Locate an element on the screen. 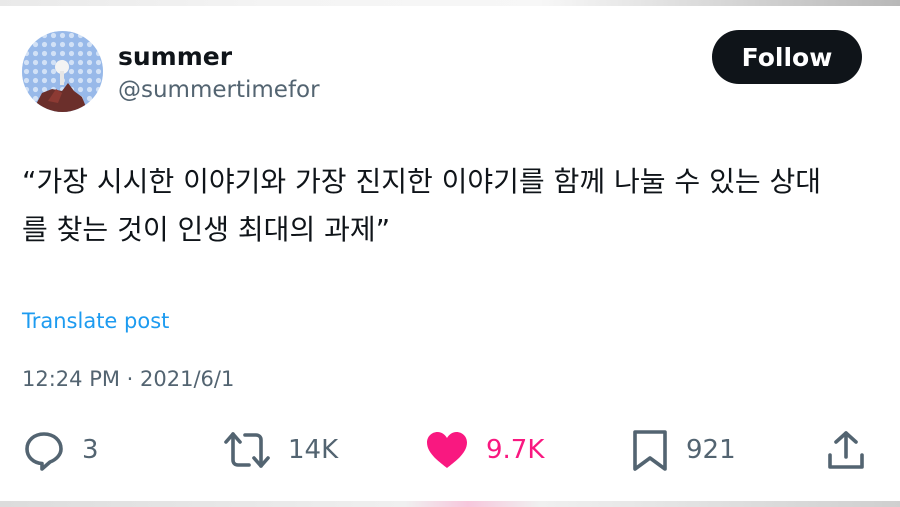 The height and width of the screenshot is (507, 900). timestamp: 12:24 PM · 2021/6/1 is located at coordinates (128, 379).